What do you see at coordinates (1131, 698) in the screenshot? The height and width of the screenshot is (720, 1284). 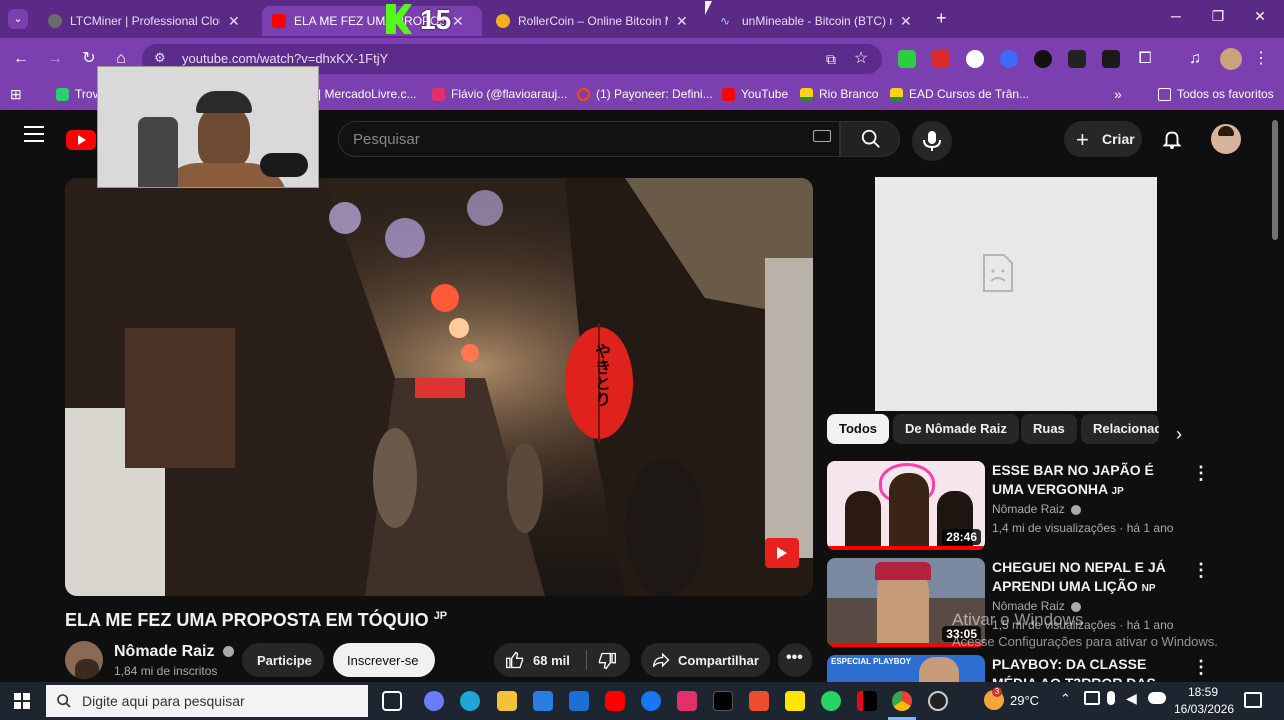 I see `volume-icon: ◀` at bounding box center [1131, 698].